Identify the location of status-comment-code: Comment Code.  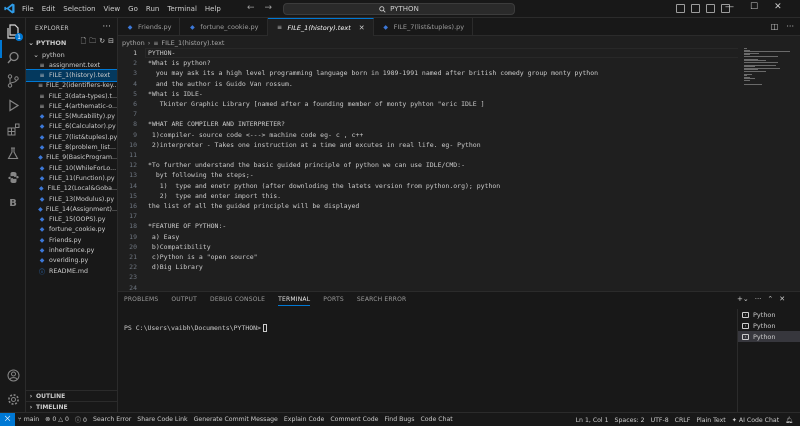
(354, 419).